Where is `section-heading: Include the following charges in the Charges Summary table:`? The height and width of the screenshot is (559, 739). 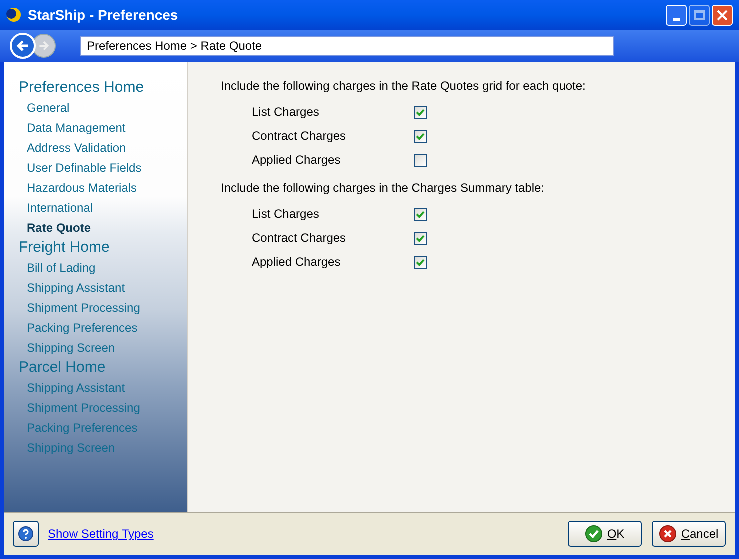
section-heading: Include the following charges in the Charges Summary table: is located at coordinates (383, 188).